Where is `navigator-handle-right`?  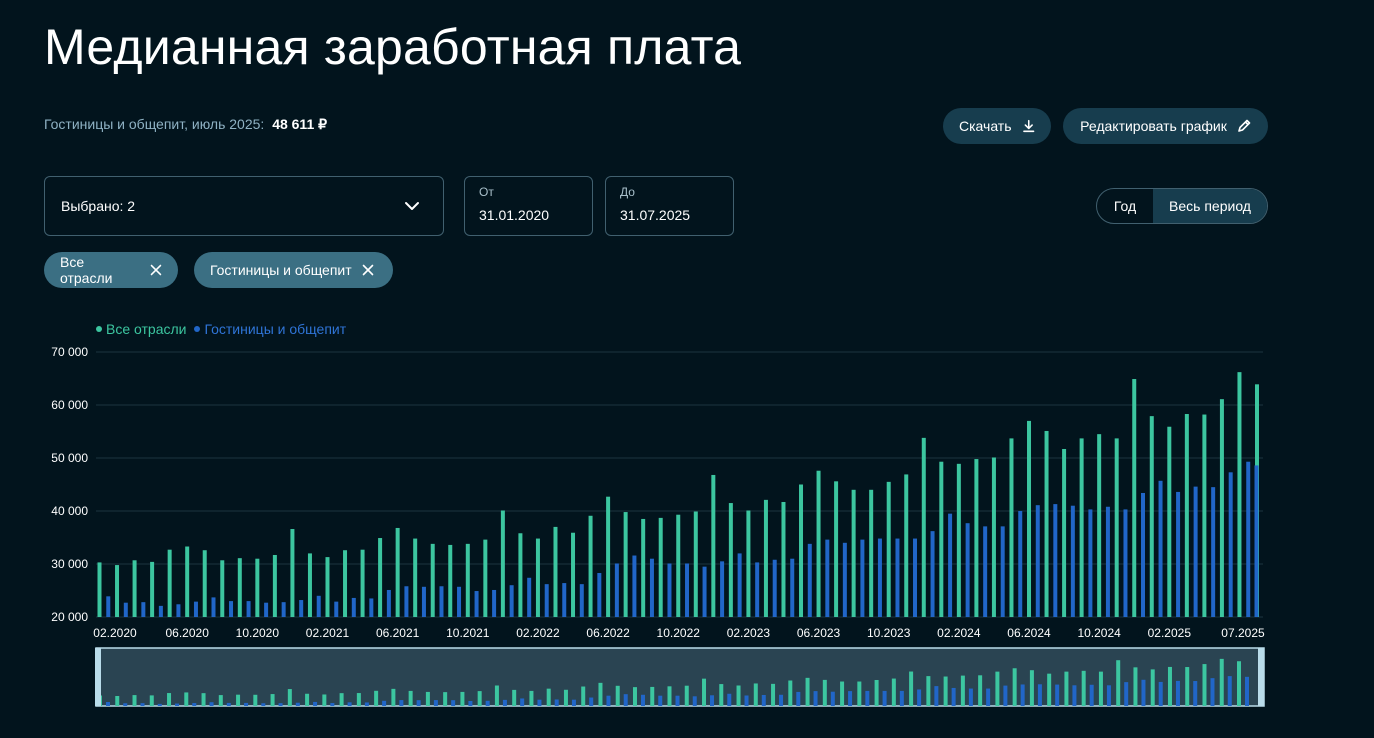 navigator-handle-right is located at coordinates (1261, 677).